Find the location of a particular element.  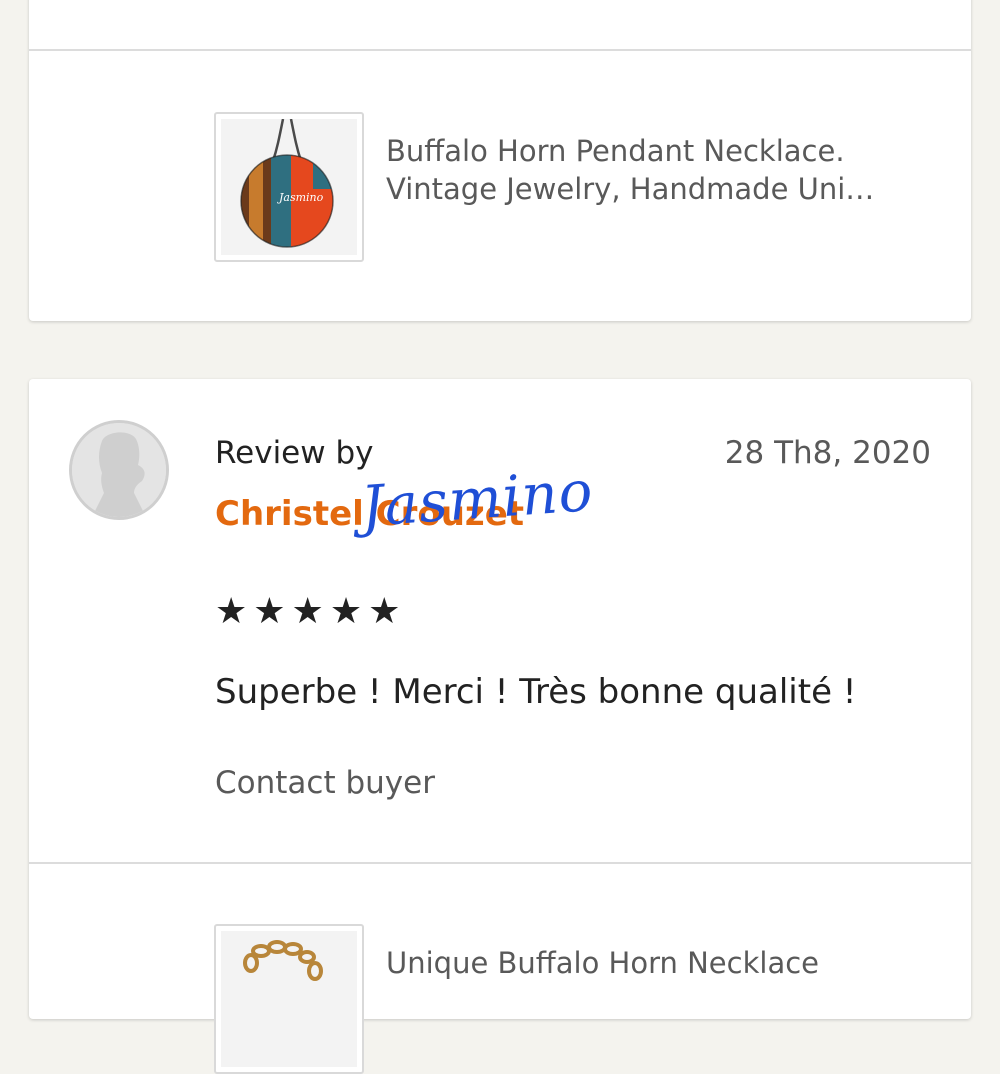

listing-thumbnail: Jasmino is located at coordinates (289, 187).